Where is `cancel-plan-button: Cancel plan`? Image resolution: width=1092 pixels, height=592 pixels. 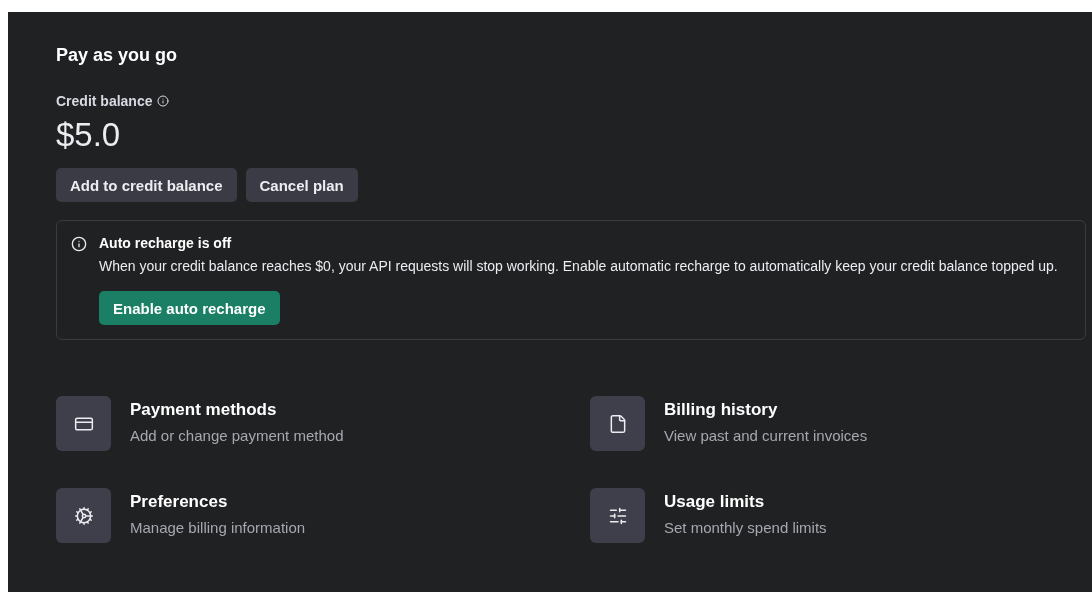 cancel-plan-button: Cancel plan is located at coordinates (301, 185).